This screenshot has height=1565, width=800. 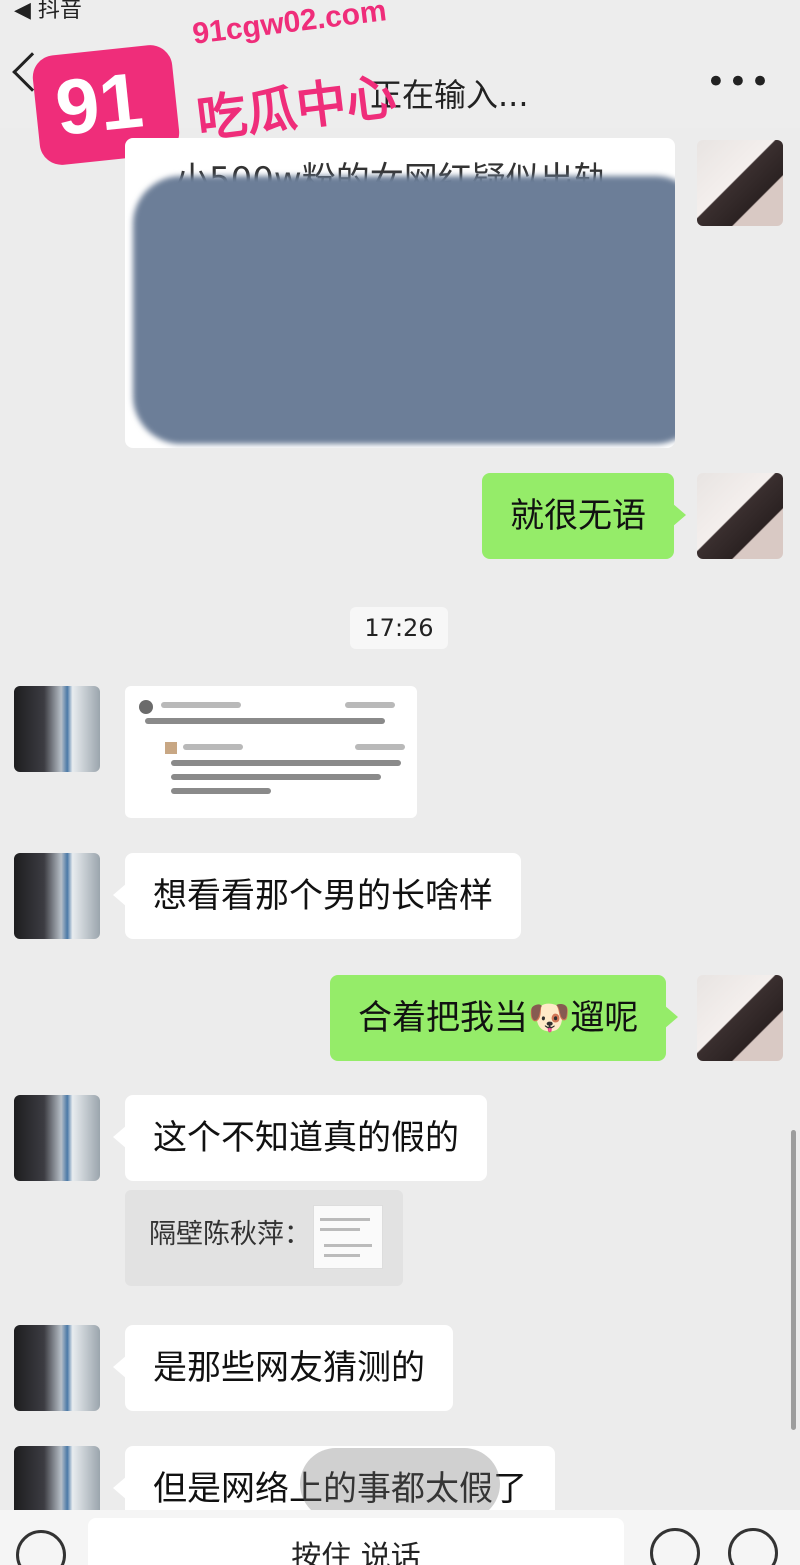 I want to click on message-bubble-received: 想看看那个男的长啥样, so click(x=317, y=896).